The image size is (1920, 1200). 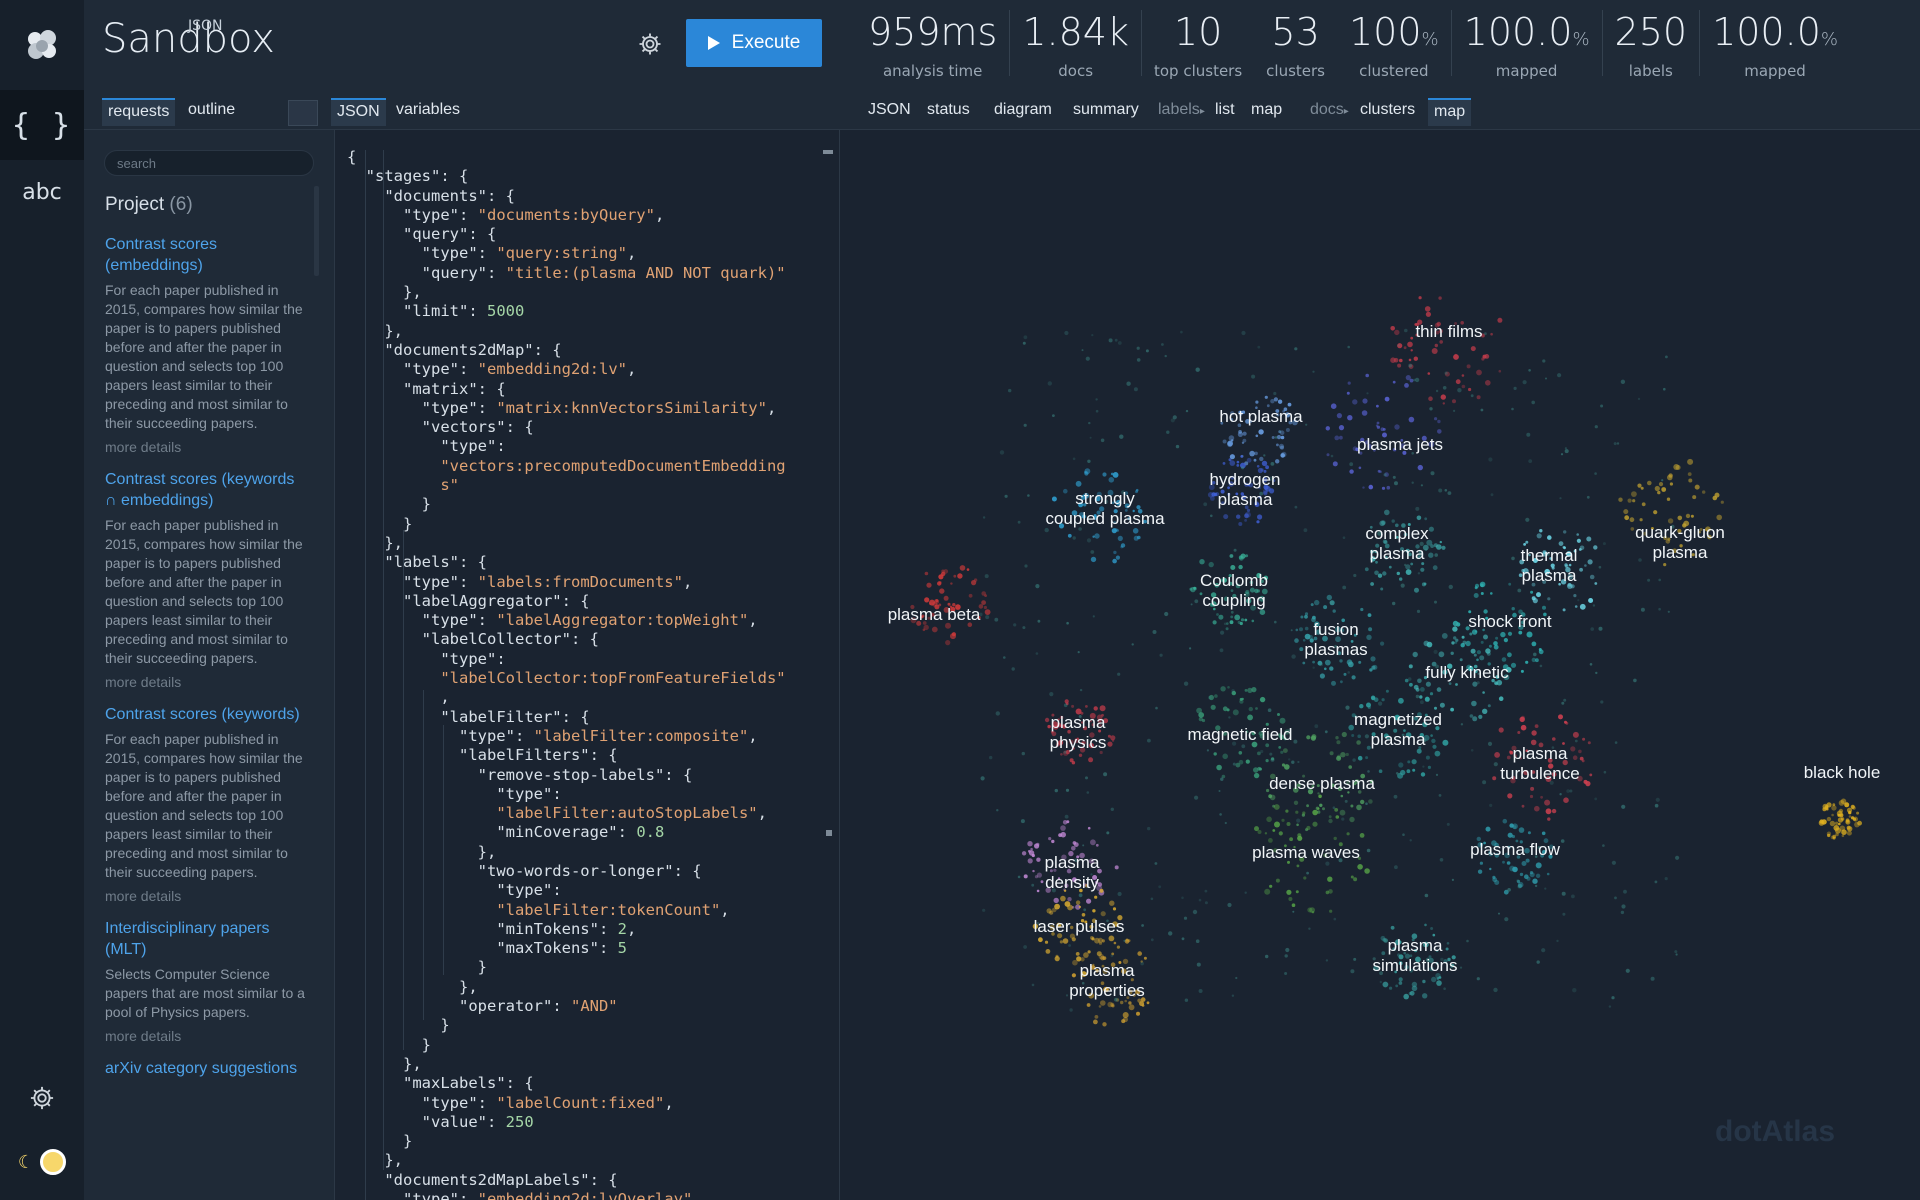 I want to click on request-link: Interdisciplinary papers (MLT), so click(x=205, y=939).